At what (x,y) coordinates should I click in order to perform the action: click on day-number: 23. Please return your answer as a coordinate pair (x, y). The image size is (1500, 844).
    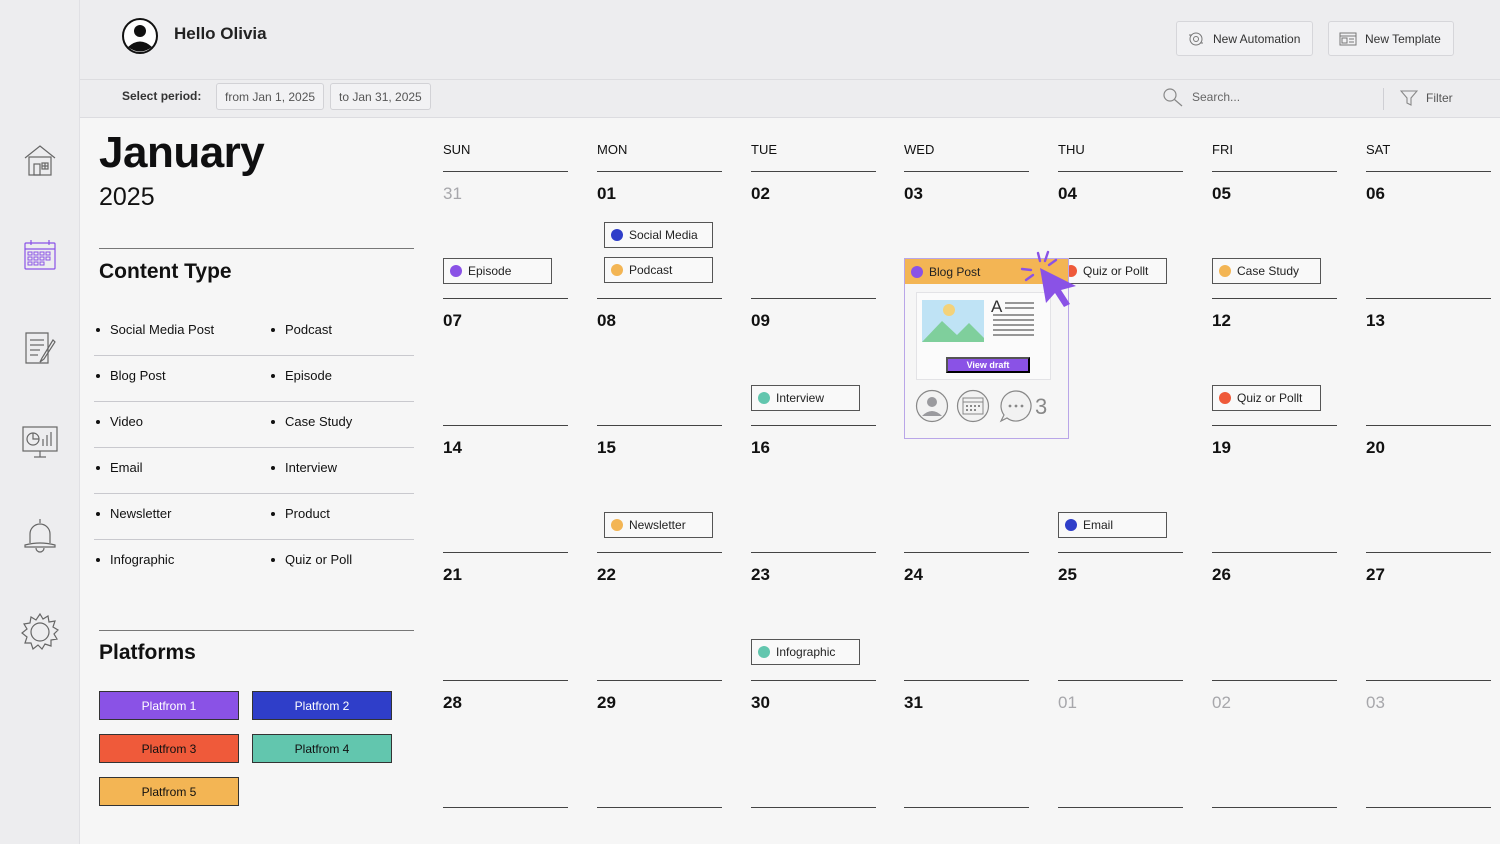
    Looking at the image, I should click on (760, 575).